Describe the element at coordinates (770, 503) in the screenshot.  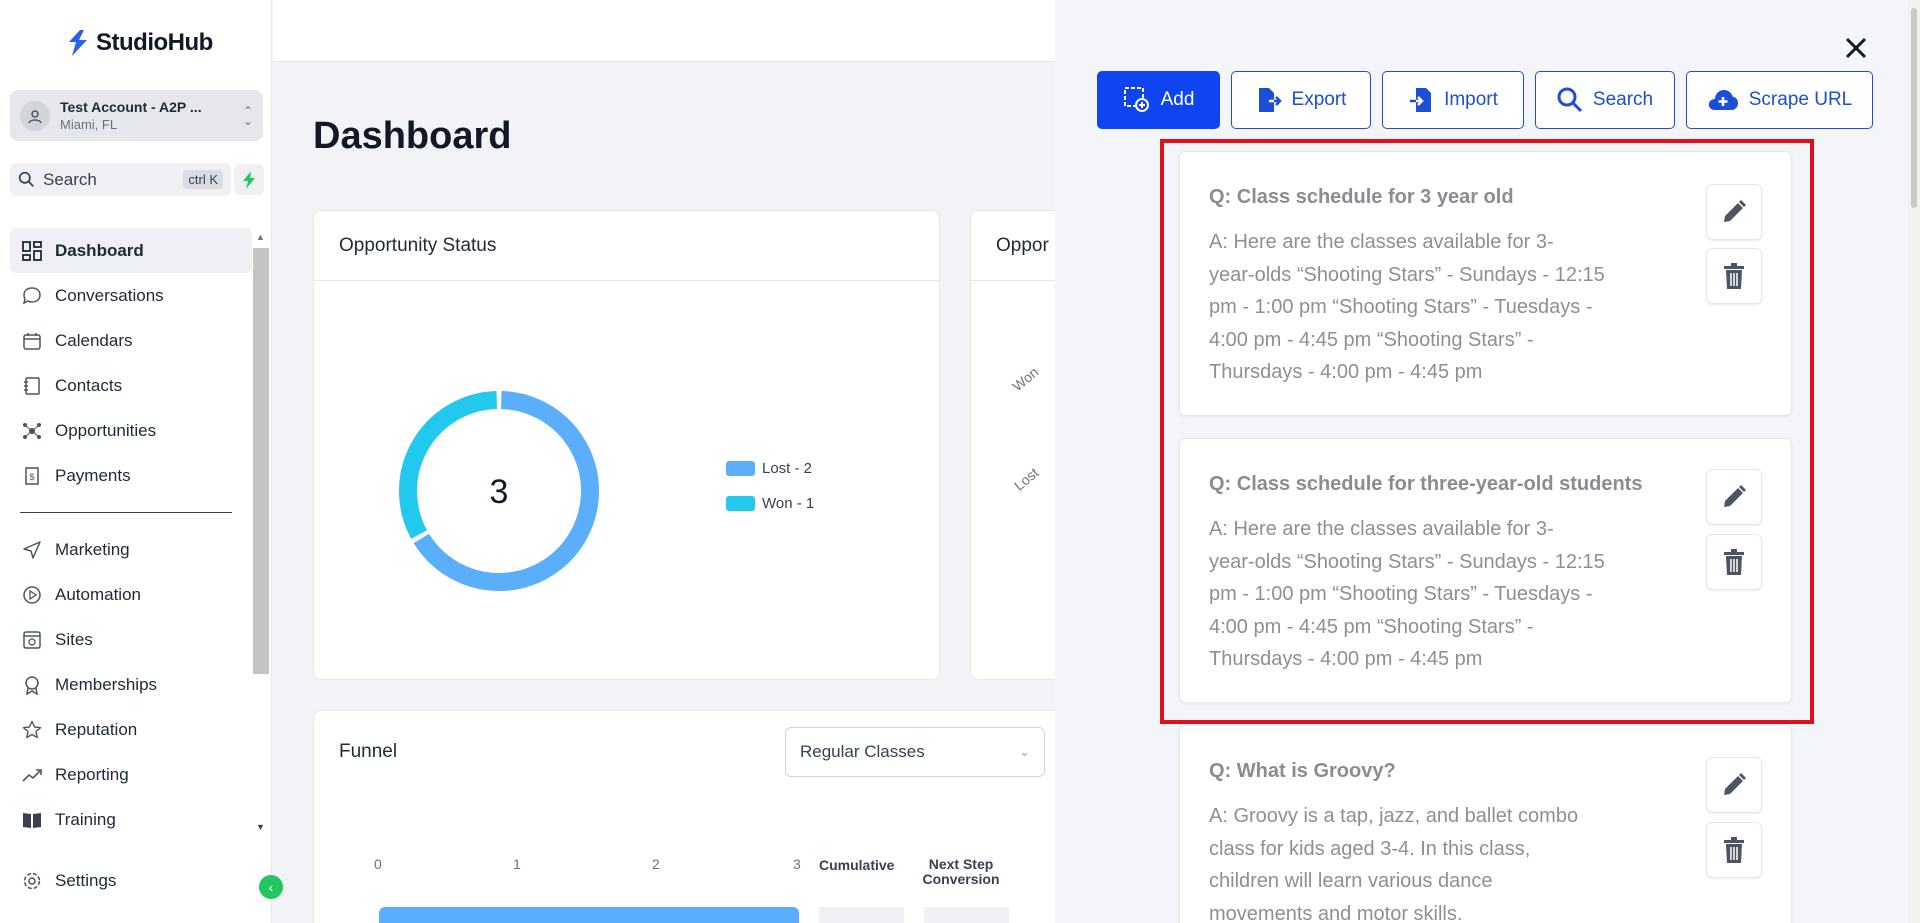
I see `legend-item-won: Won - 1` at that location.